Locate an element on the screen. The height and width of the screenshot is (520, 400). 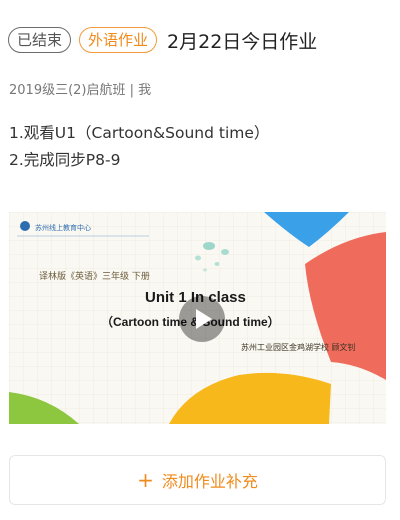
homework-line-2: 2.完成同步P8-9 is located at coordinates (65, 160).